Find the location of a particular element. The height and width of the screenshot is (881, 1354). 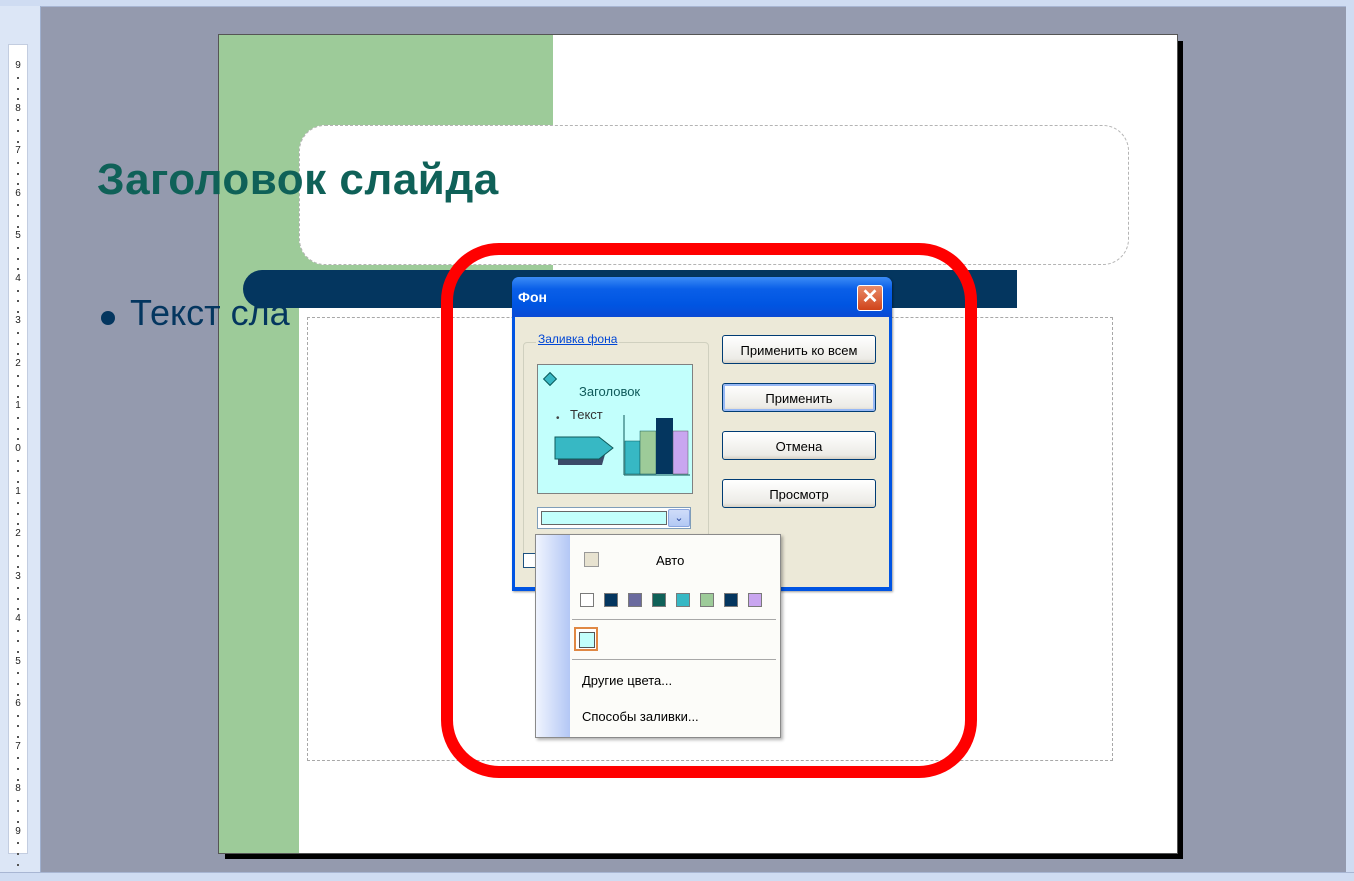

apply-button: Применить is located at coordinates (799, 397).